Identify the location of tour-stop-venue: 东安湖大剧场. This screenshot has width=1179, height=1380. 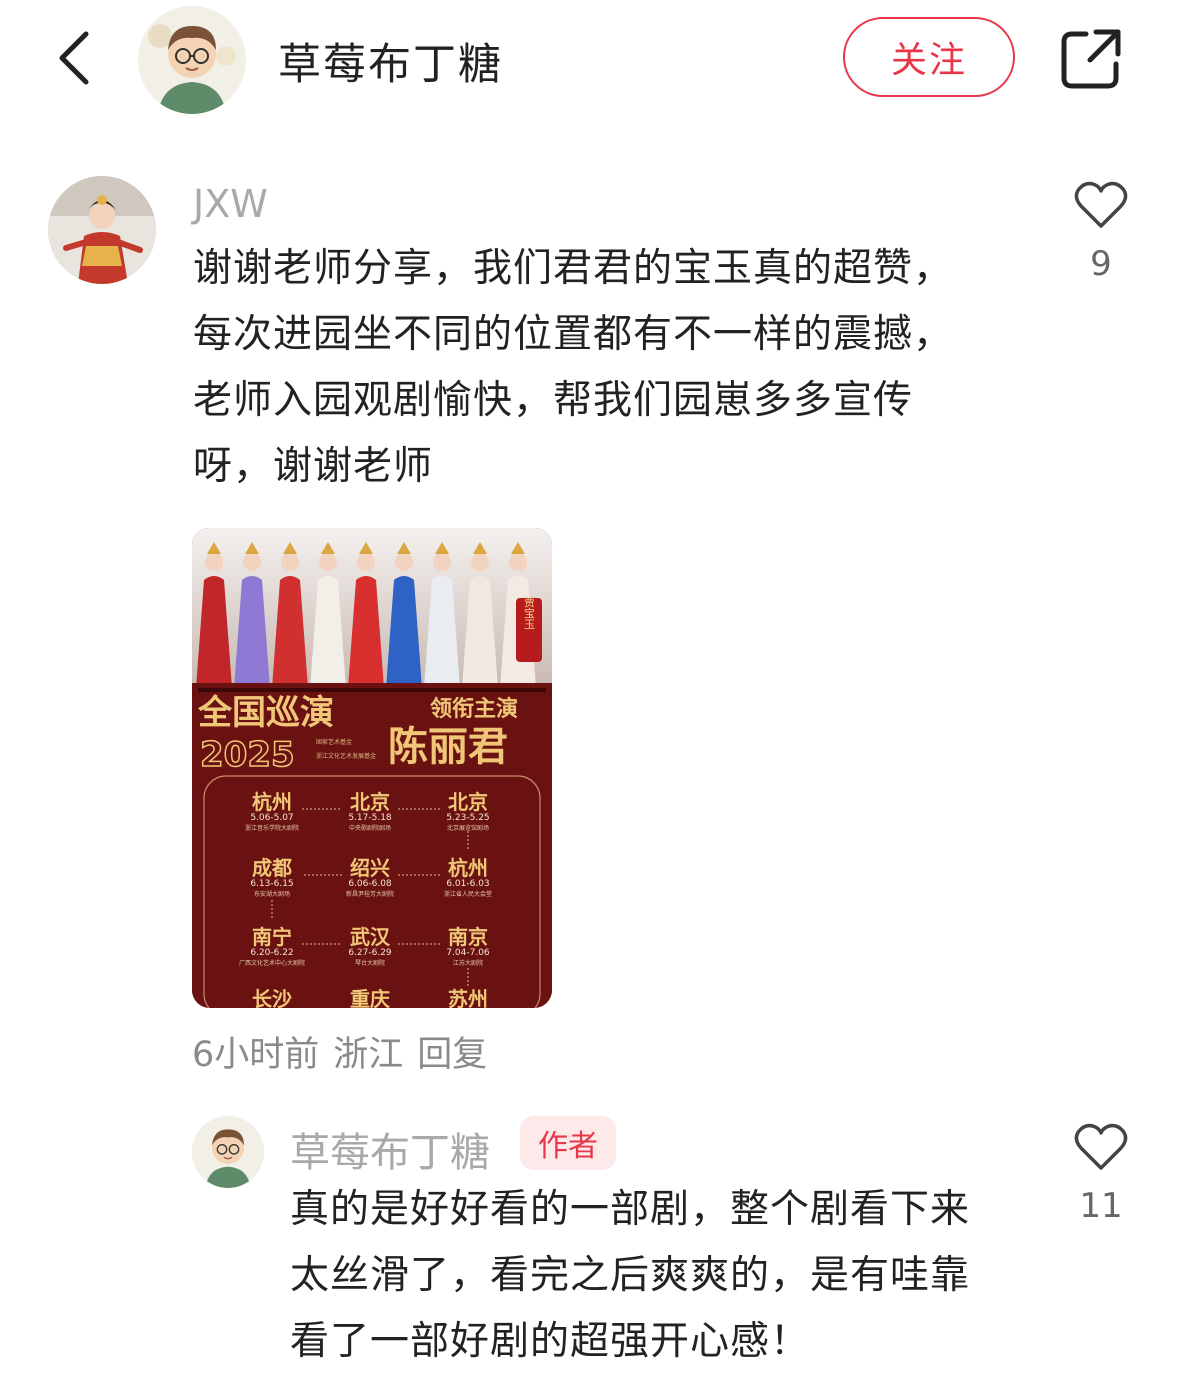
(272, 894).